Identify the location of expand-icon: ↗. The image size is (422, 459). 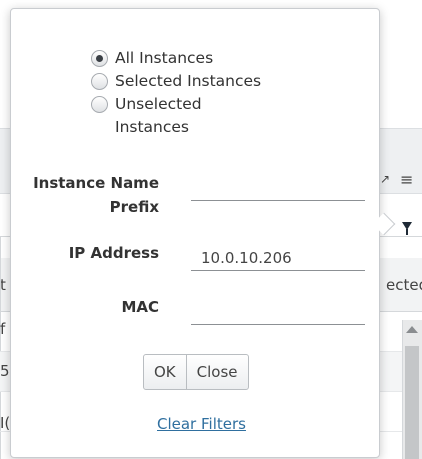
(385, 179).